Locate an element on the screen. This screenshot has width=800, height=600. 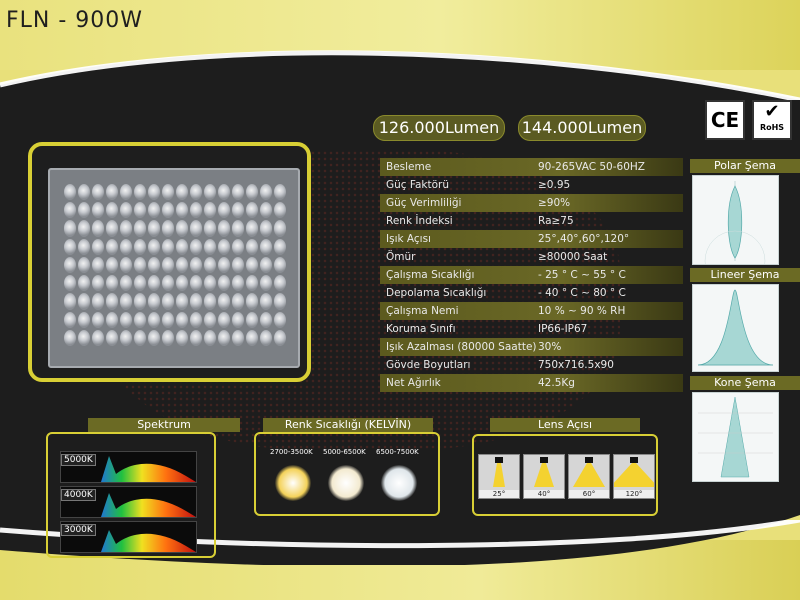
lumen-badge-1: 126.000Lumen is located at coordinates (439, 128).